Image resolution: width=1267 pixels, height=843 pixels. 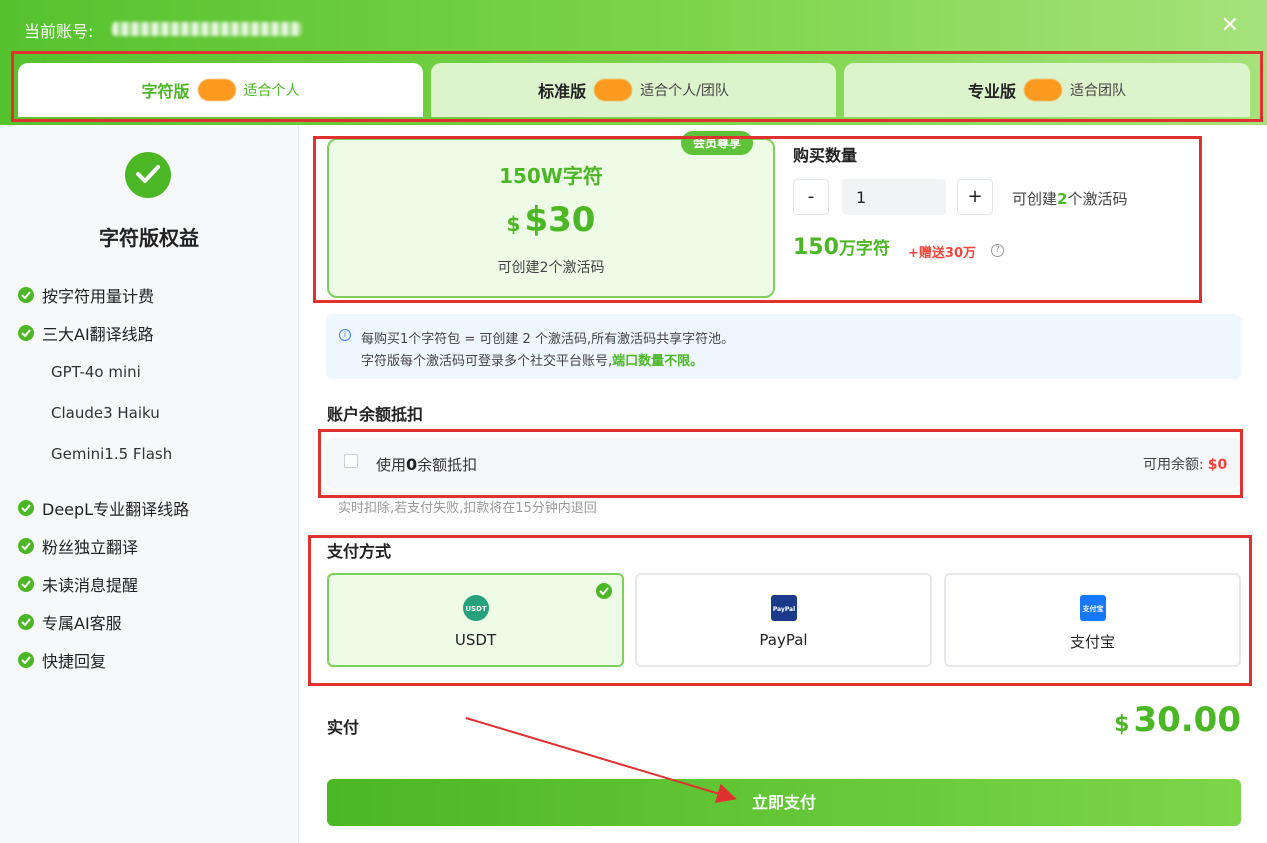 I want to click on info-text: 个激活码, so click(x=1097, y=199).